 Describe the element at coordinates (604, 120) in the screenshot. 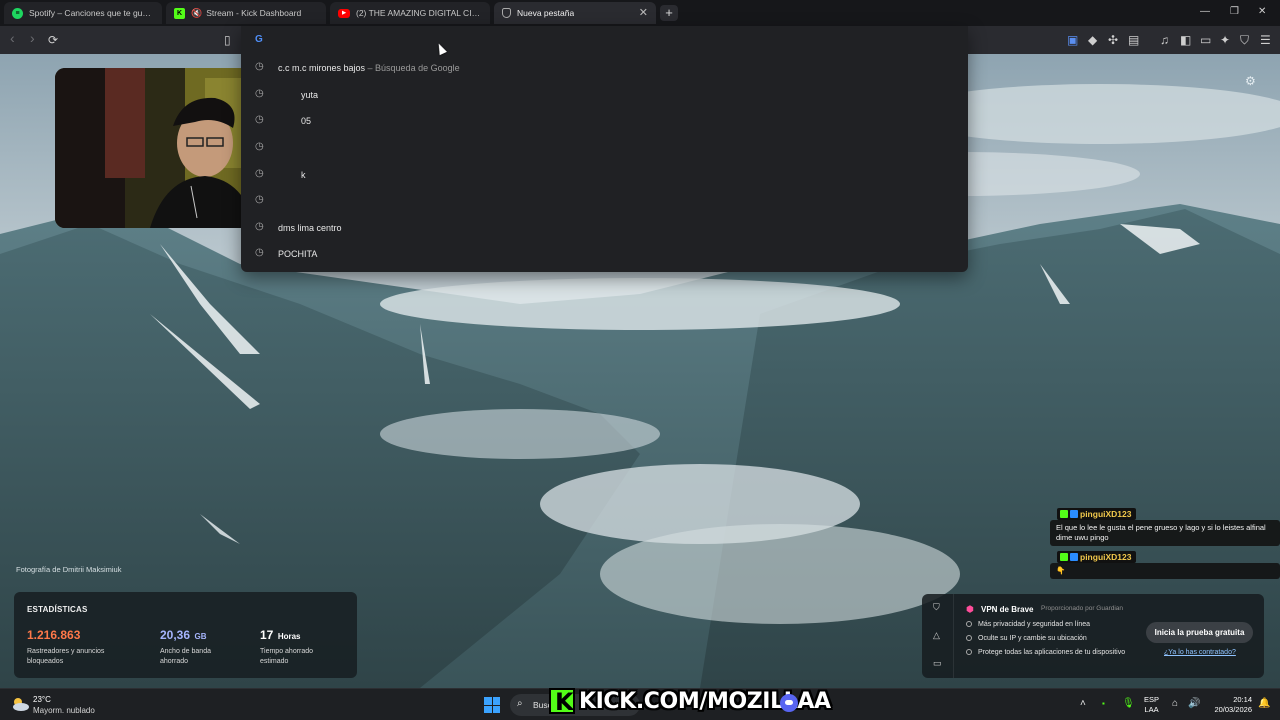

I see `suggestion-item: ◷ 05` at that location.